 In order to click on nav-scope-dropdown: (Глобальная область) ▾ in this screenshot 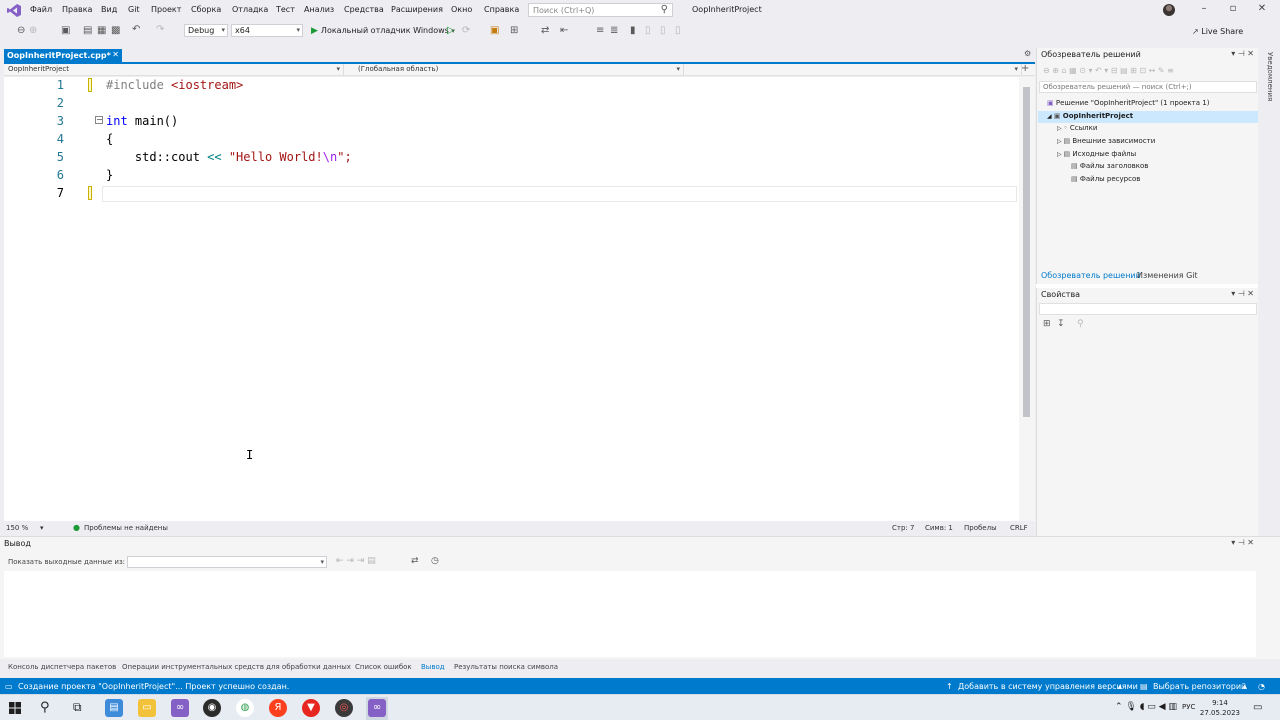, I will do `click(515, 69)`.